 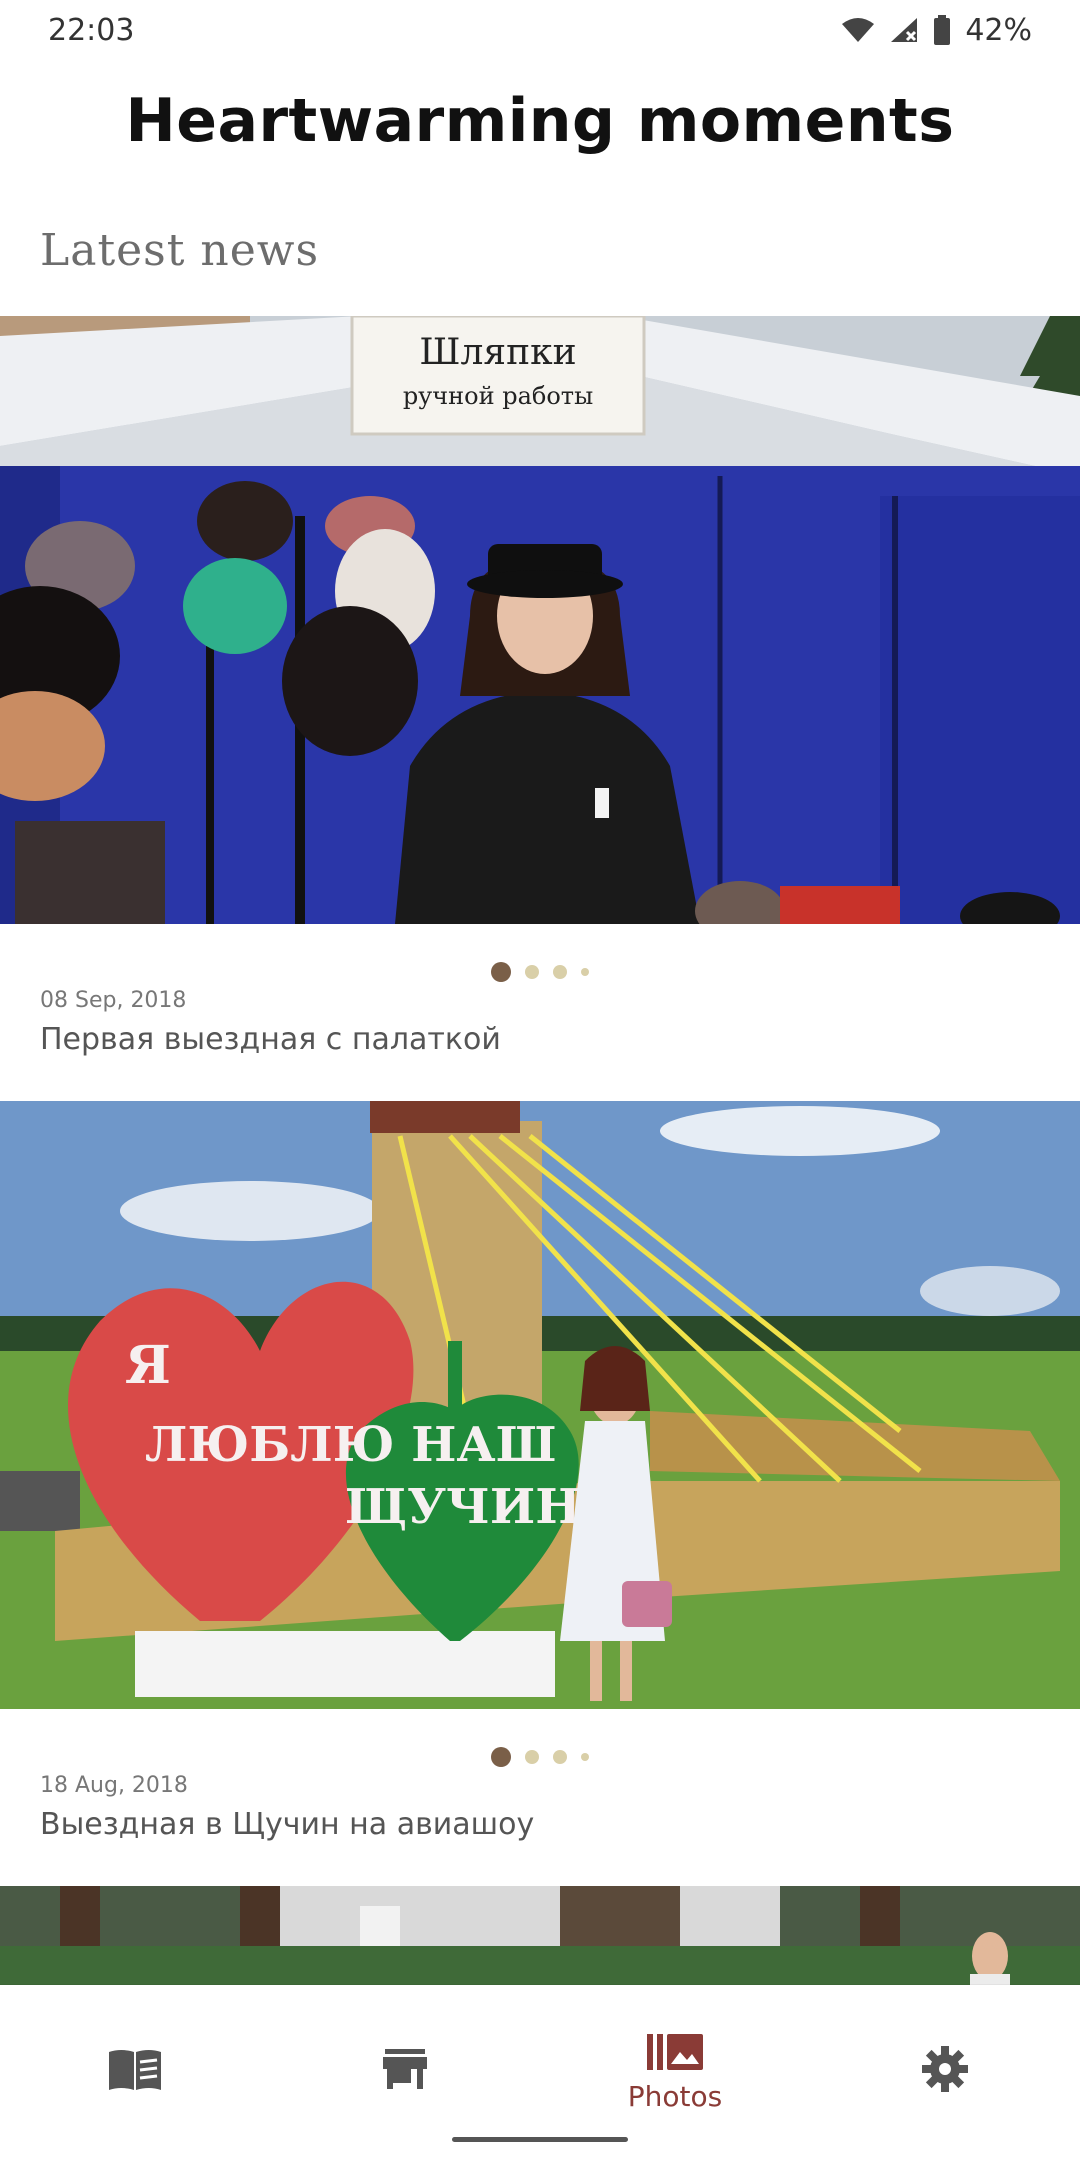 I want to click on nav-item-news, so click(x=135, y=2072).